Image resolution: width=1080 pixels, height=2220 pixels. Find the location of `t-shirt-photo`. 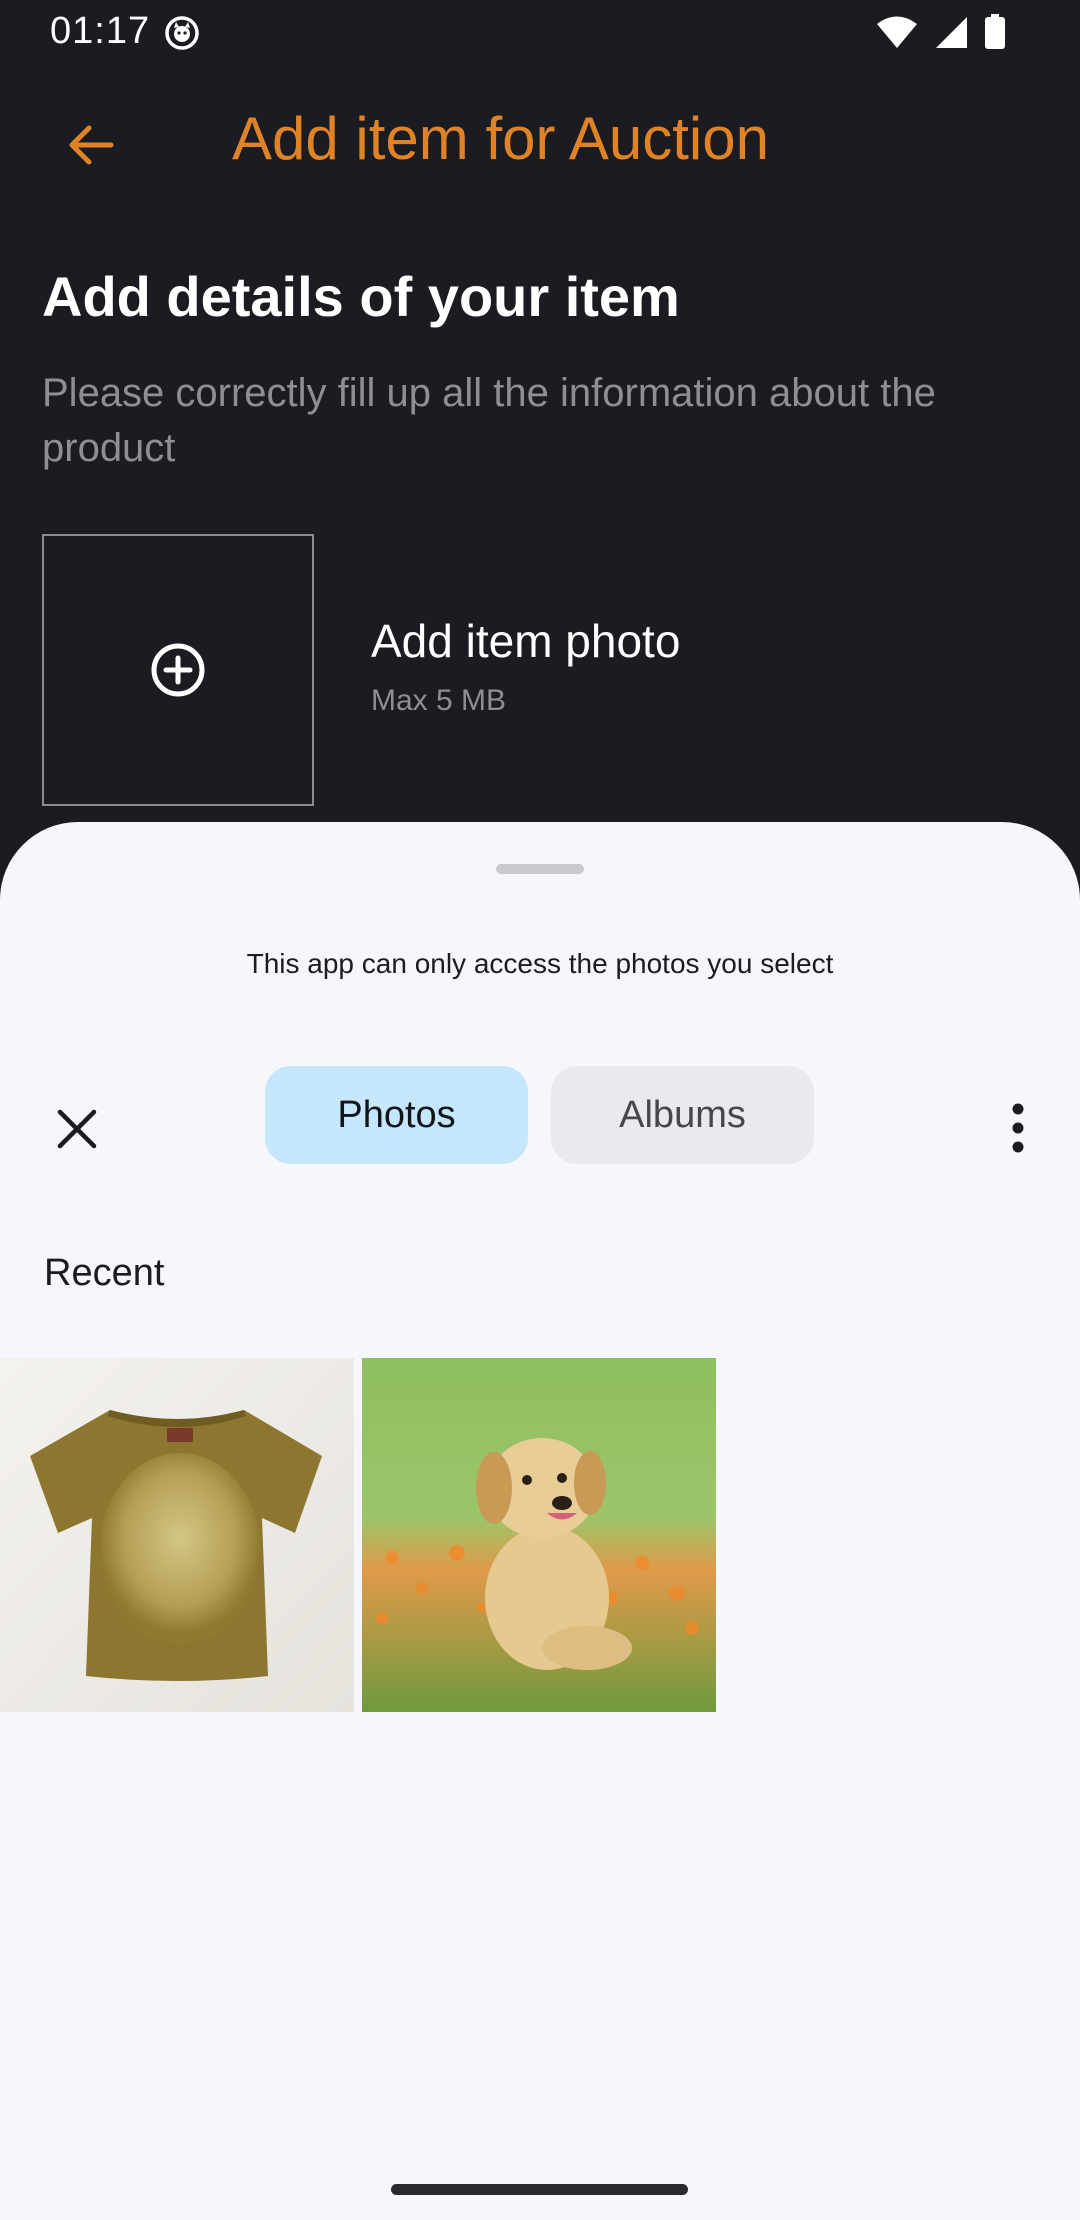

t-shirt-photo is located at coordinates (177, 1535).